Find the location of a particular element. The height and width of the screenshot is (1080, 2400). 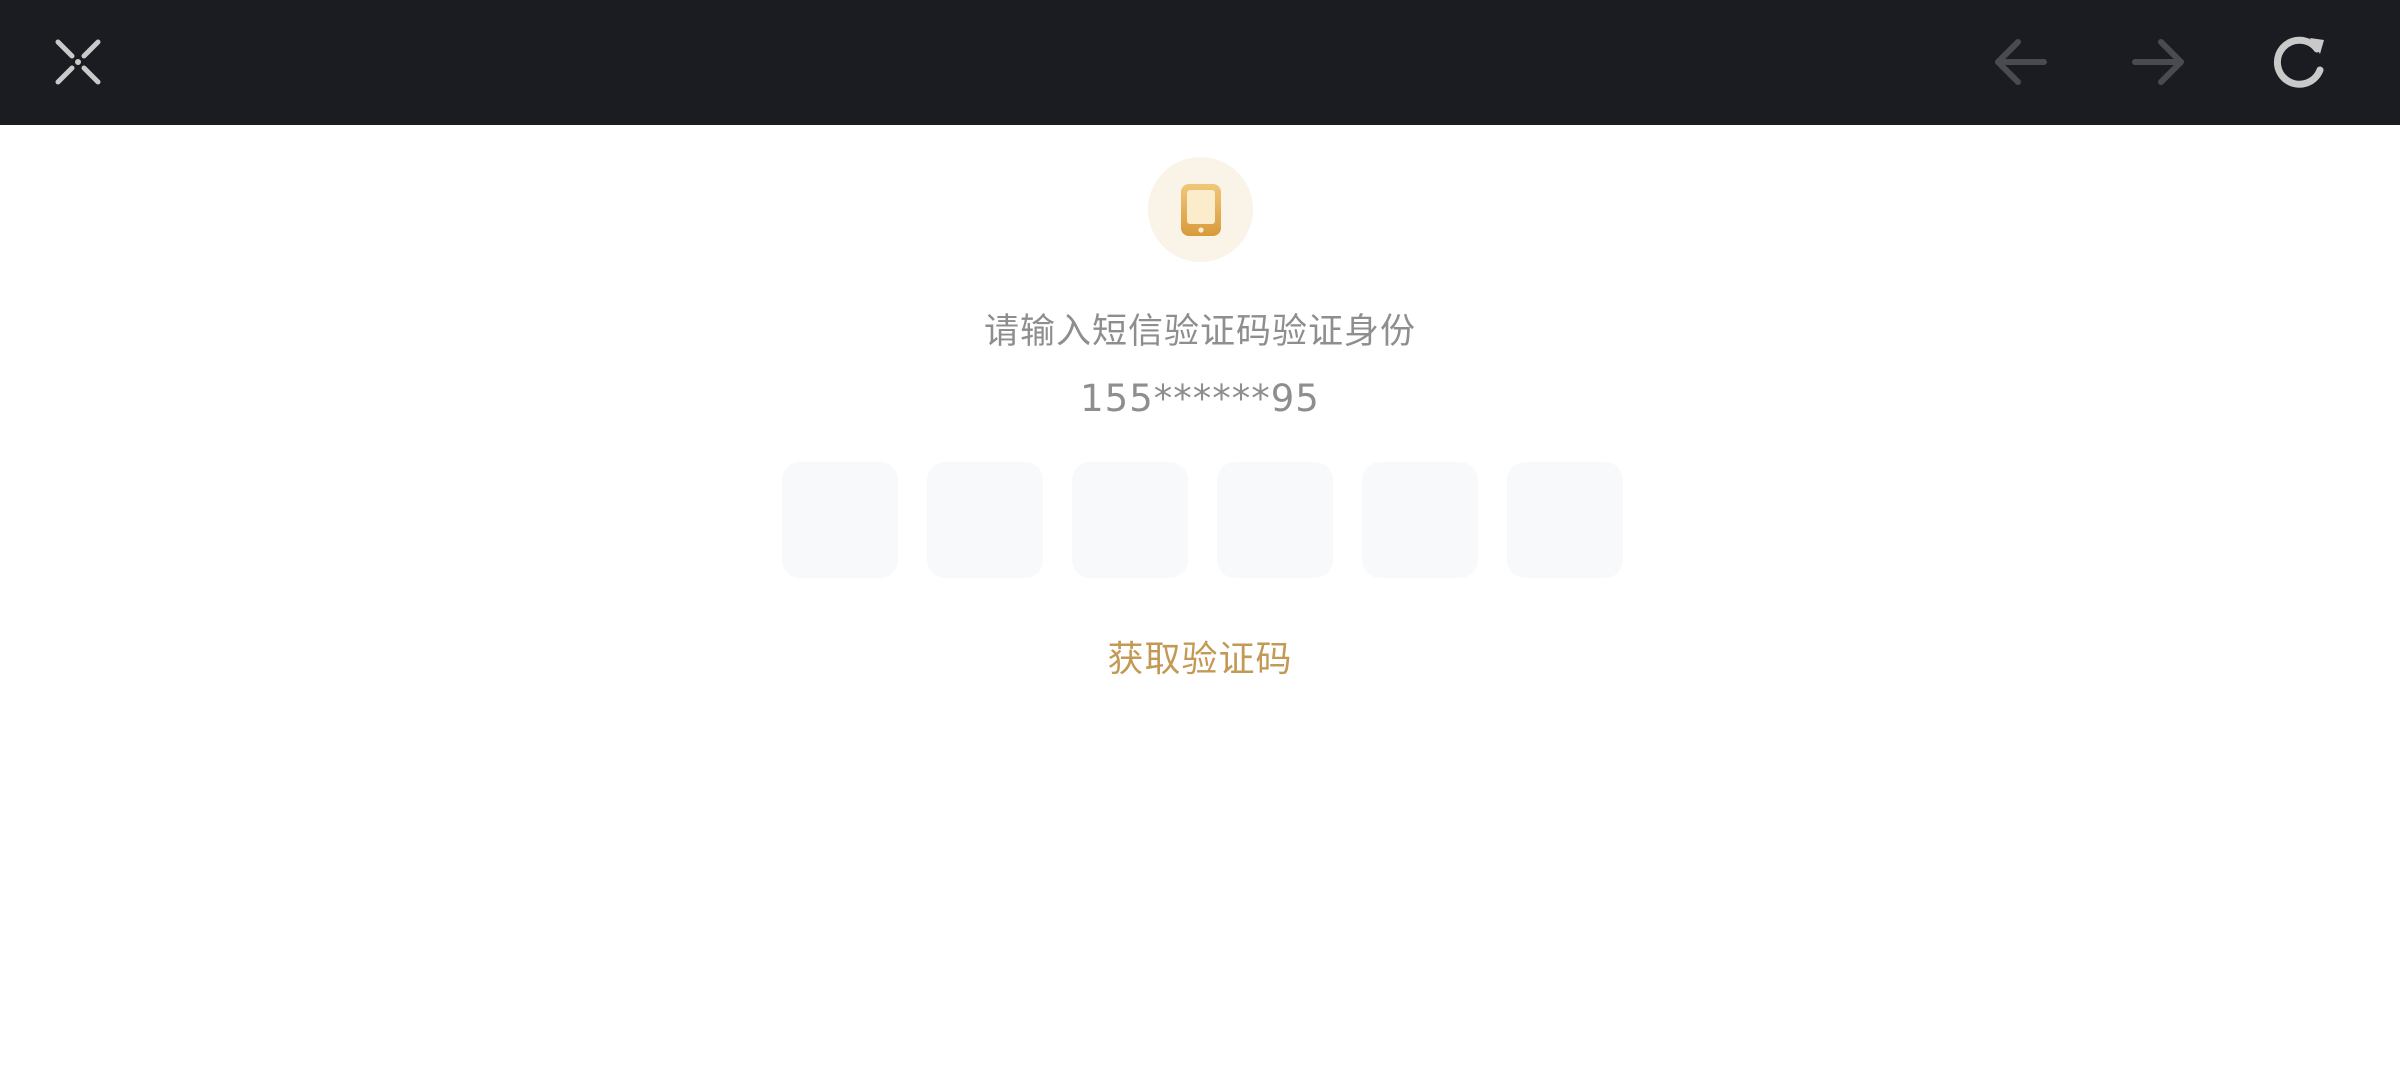

arrow-left-icon is located at coordinates (2021, 62).